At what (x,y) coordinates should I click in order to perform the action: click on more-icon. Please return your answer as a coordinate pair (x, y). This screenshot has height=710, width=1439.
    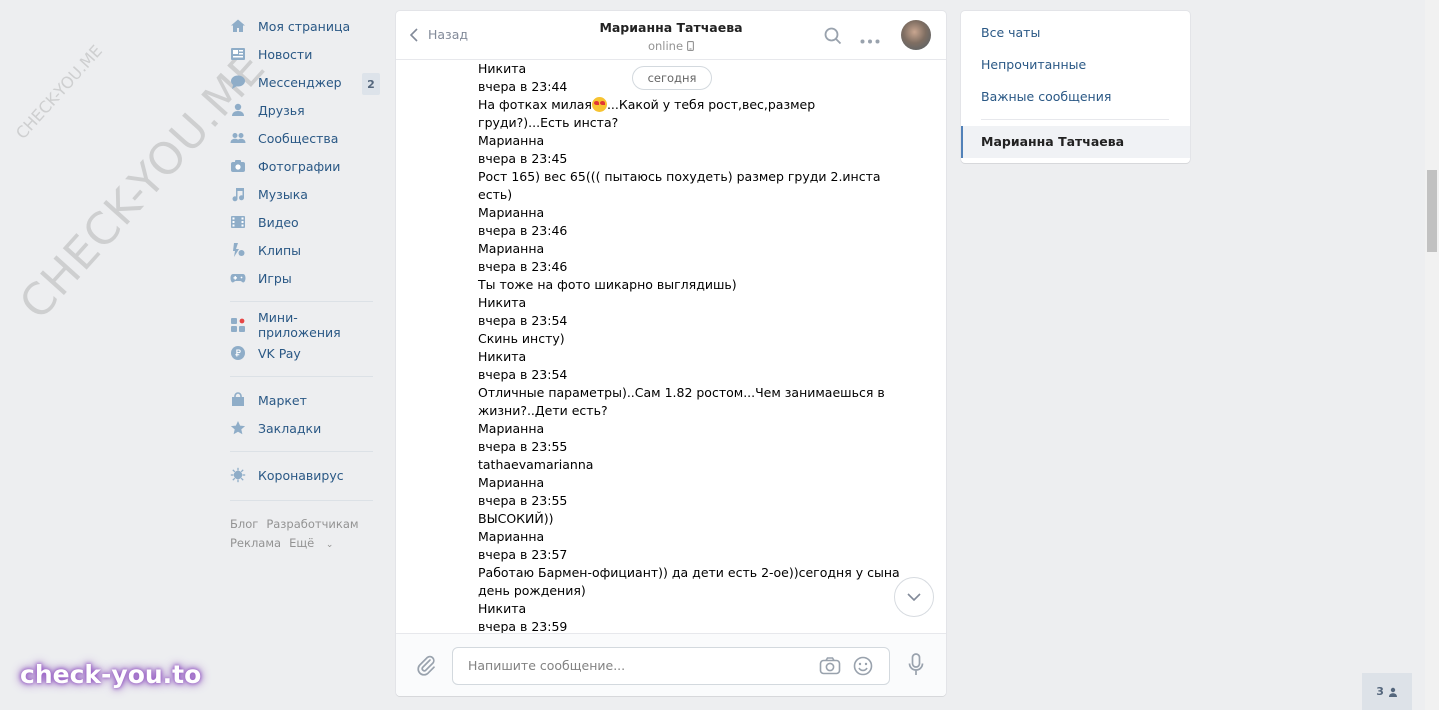
    Looking at the image, I should click on (870, 40).